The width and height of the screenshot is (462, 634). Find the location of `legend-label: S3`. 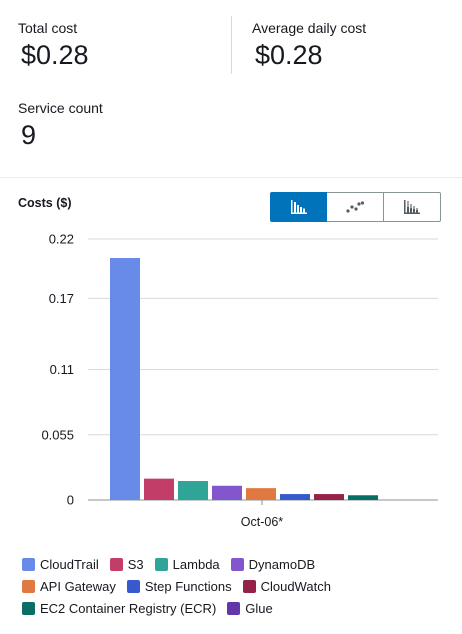

legend-label: S3 is located at coordinates (135, 564).